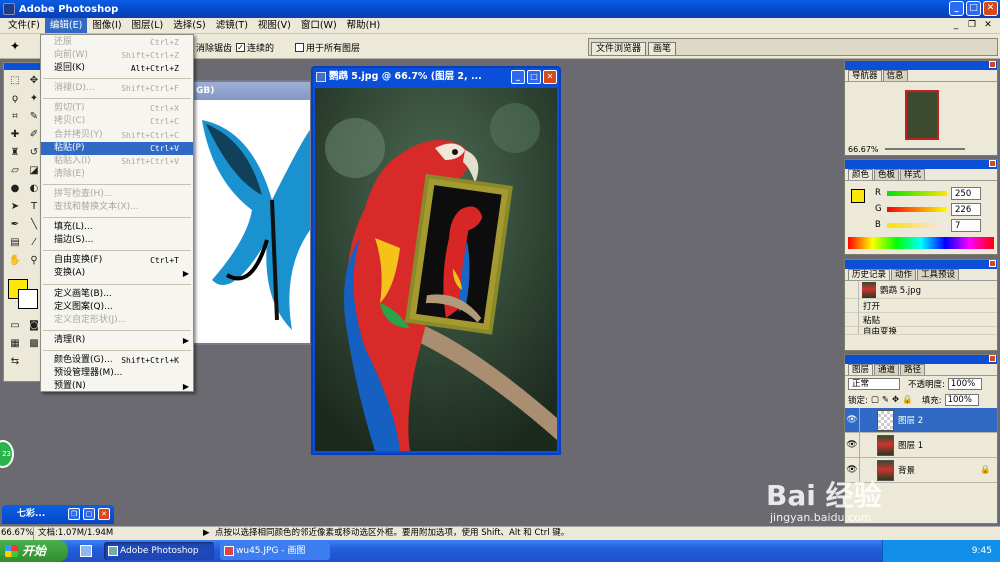 The height and width of the screenshot is (562, 1000). I want to click on standard-mode-icon: ▭, so click(15, 325).